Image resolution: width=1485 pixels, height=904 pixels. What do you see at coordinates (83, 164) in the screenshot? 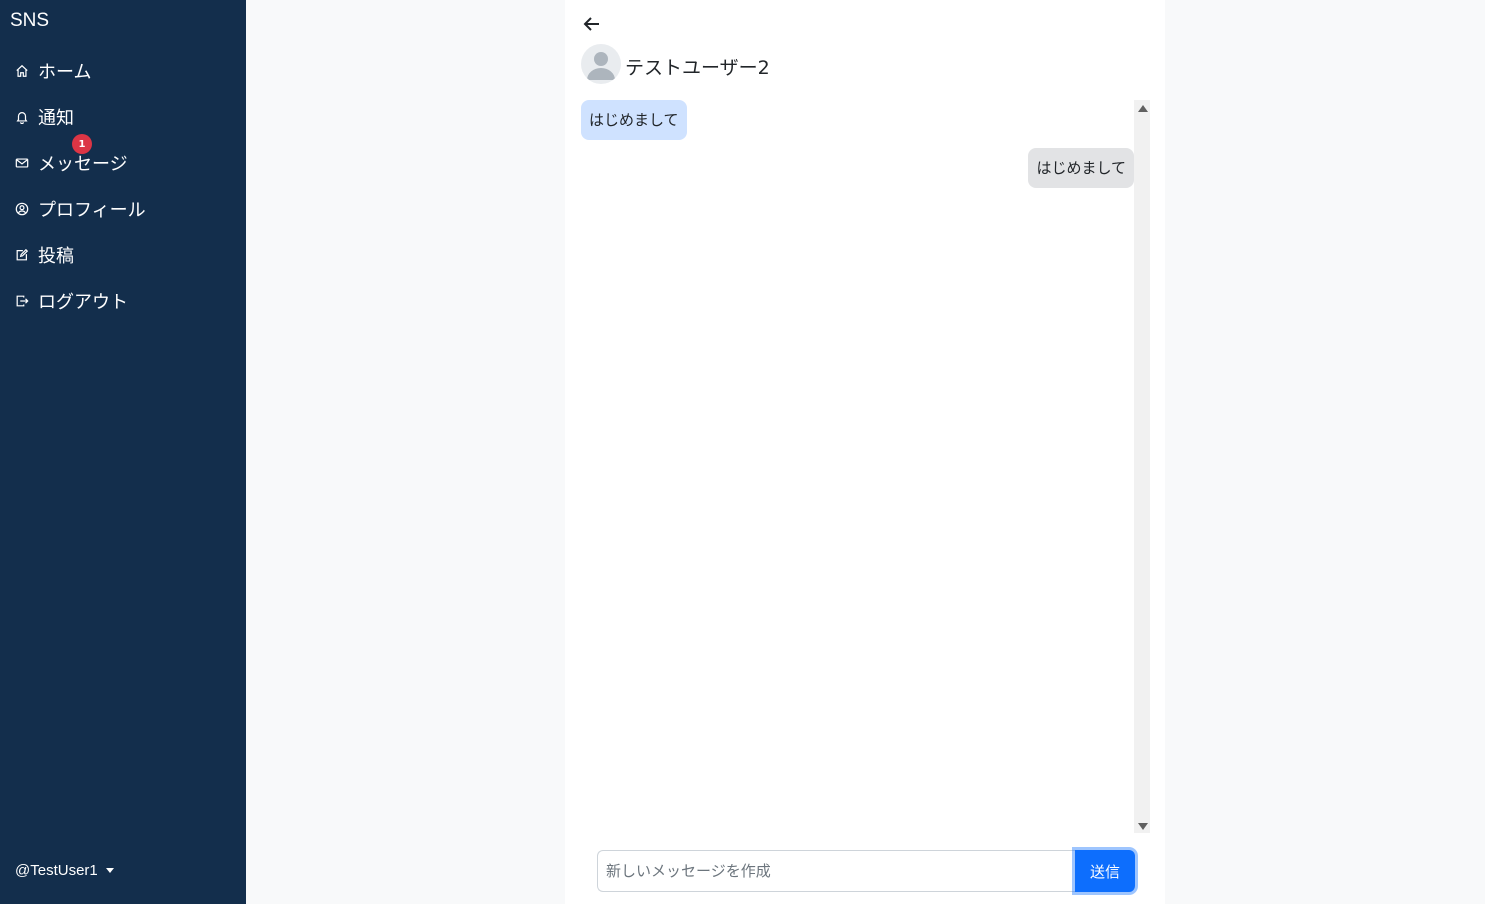
I see `sidebar-item-label: メッセージ` at bounding box center [83, 164].